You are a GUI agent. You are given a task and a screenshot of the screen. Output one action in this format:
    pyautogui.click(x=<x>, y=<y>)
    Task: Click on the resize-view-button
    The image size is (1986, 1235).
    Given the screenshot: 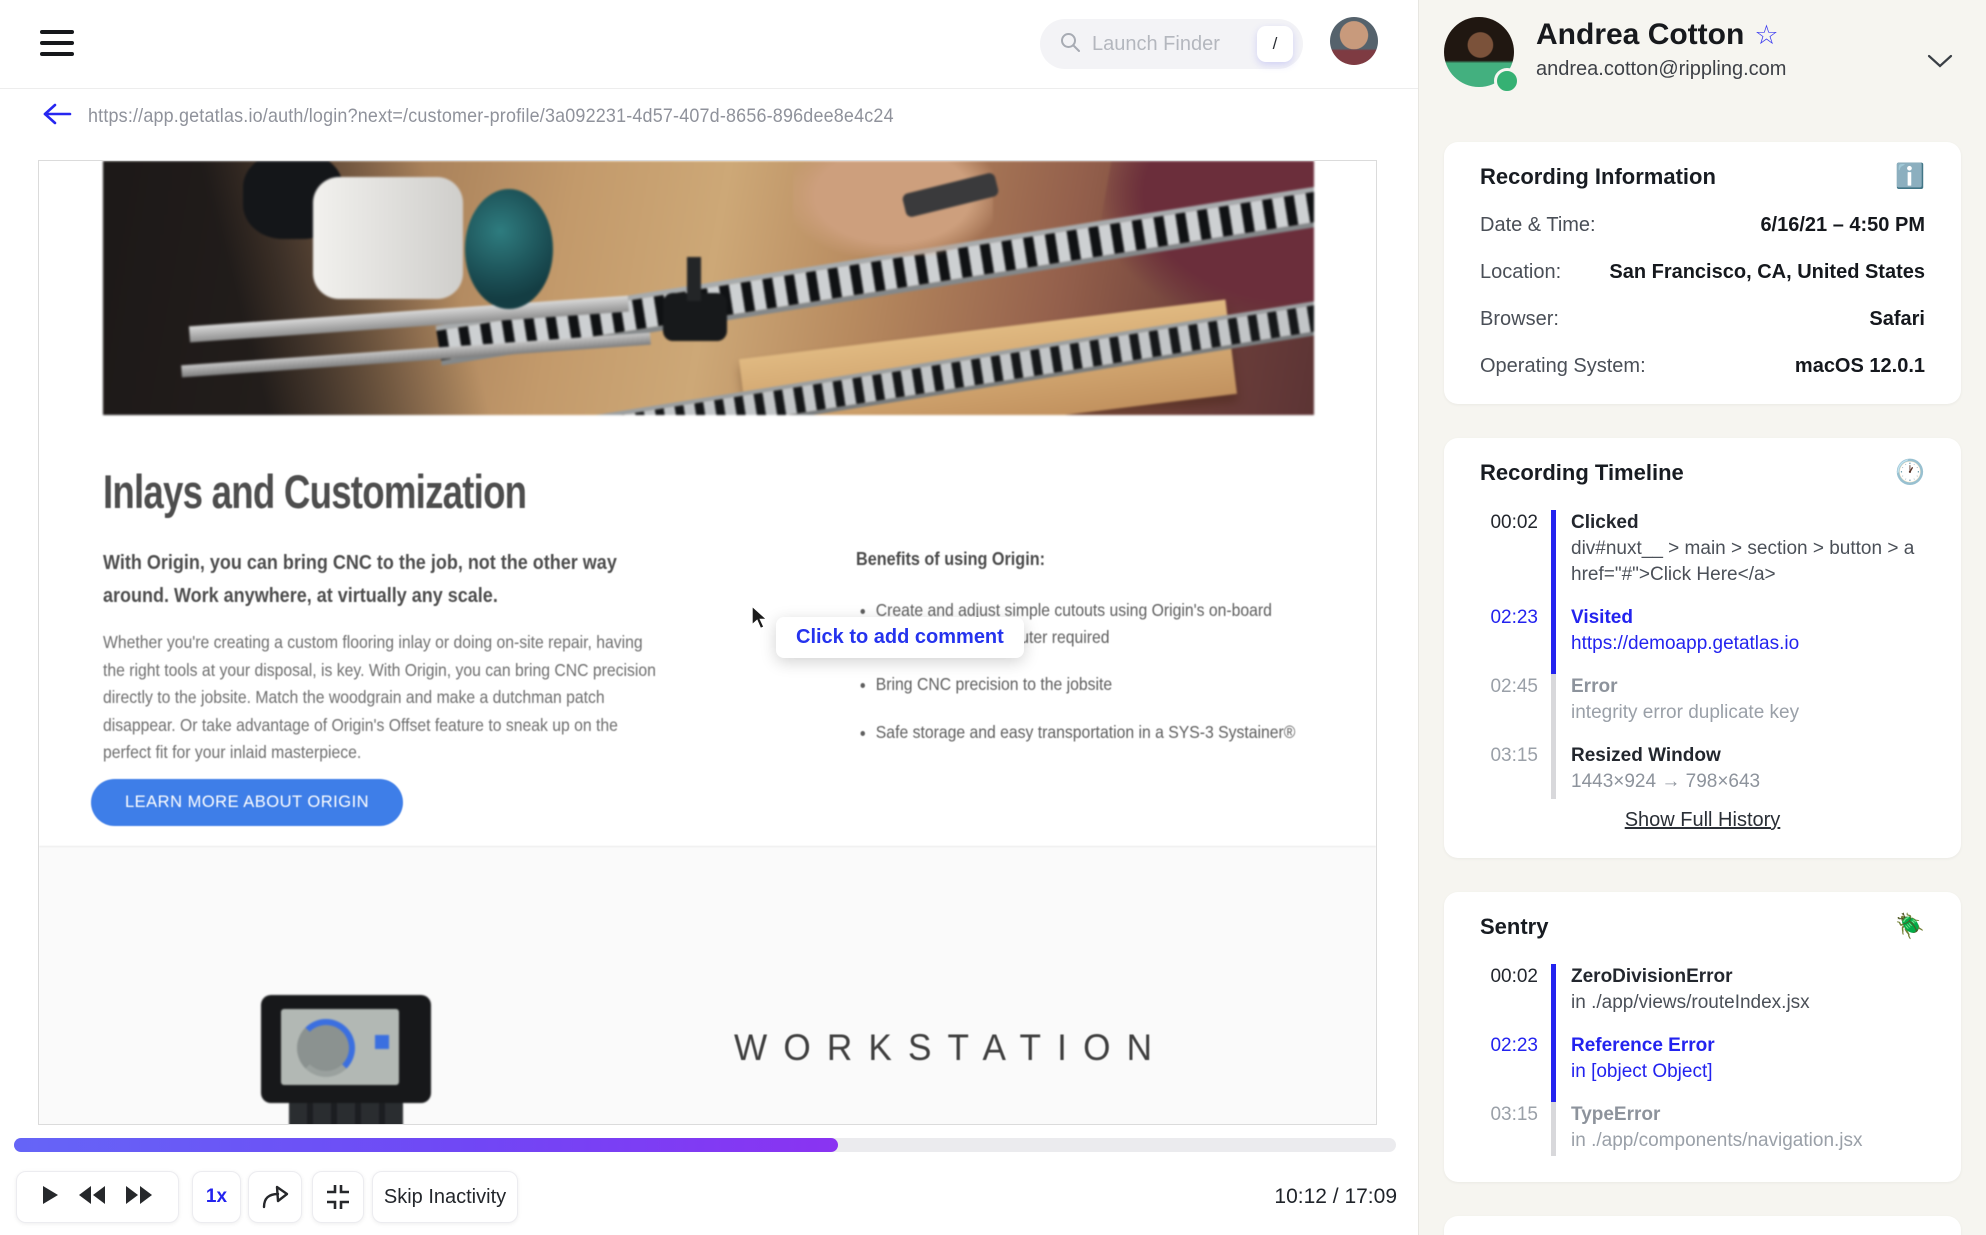 What is the action you would take?
    pyautogui.click(x=338, y=1197)
    